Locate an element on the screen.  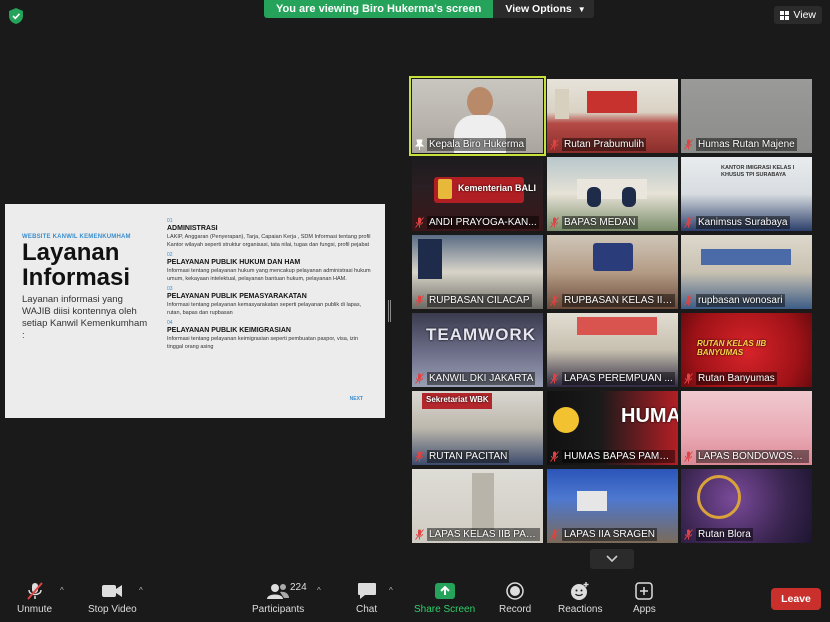
record-button: Record is located at coordinates (515, 597).